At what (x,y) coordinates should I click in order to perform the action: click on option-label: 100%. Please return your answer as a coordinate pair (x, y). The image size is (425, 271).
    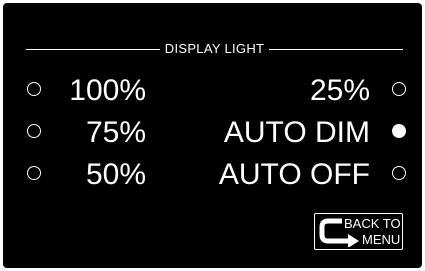
    Looking at the image, I should click on (107, 90).